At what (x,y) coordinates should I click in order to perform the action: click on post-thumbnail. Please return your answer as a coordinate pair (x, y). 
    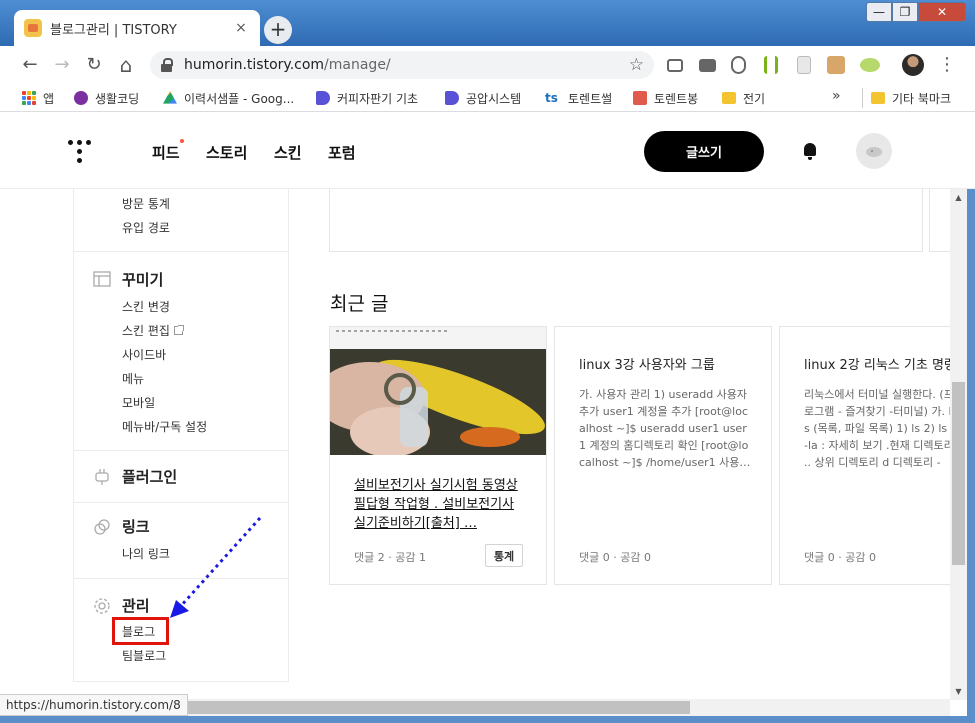
    Looking at the image, I should click on (438, 391).